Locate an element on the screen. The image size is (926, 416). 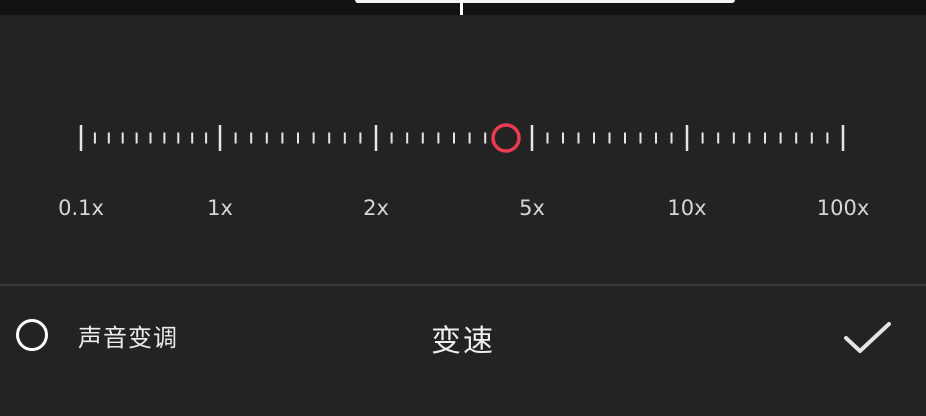
speed-slider is located at coordinates (465, 140).